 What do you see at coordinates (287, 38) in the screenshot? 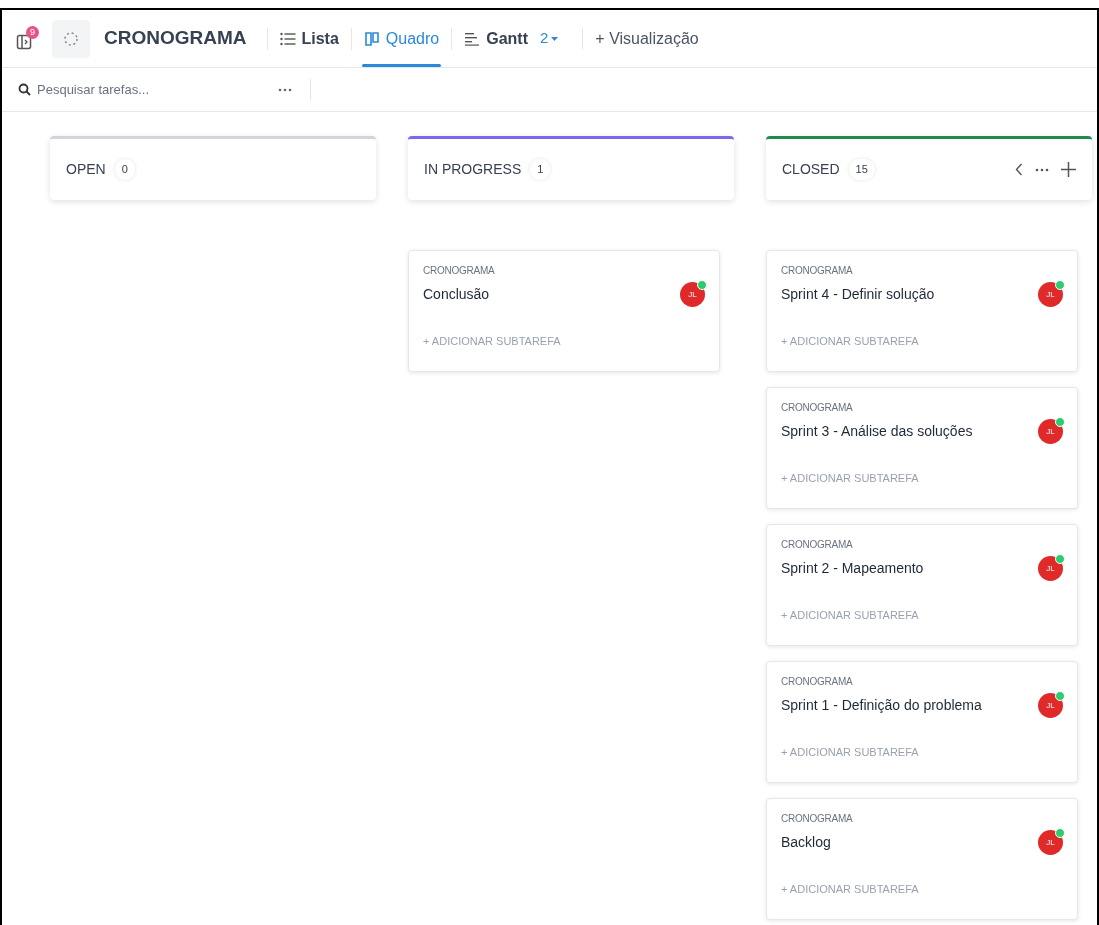
I see `list-icon` at bounding box center [287, 38].